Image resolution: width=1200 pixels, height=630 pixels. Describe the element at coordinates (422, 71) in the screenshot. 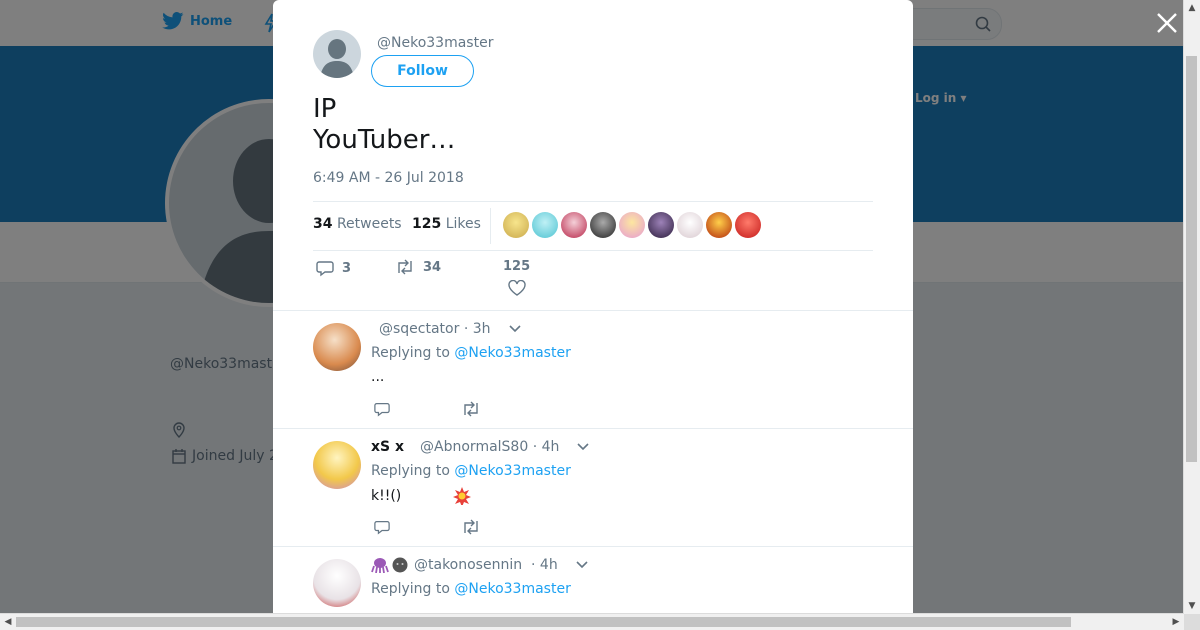

I see `follow-button: Follow` at that location.